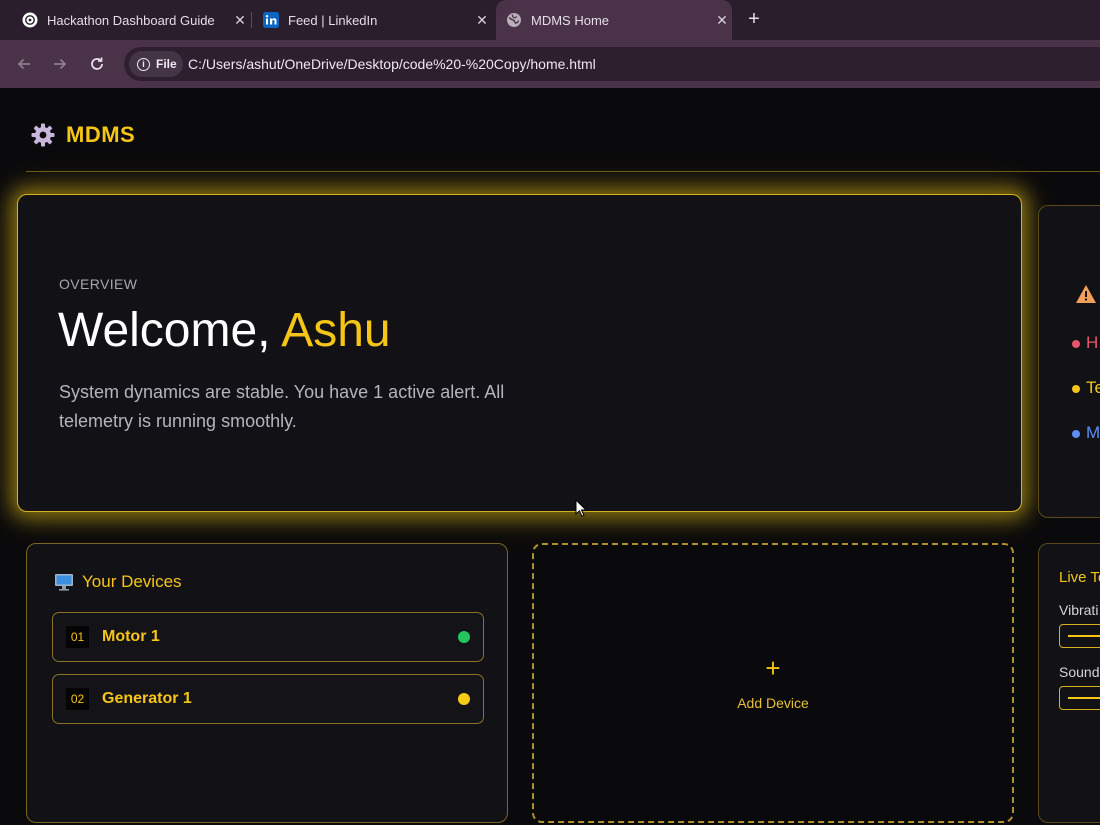 This screenshot has width=1100, height=825. I want to click on alert-item: H, so click(1085, 343).